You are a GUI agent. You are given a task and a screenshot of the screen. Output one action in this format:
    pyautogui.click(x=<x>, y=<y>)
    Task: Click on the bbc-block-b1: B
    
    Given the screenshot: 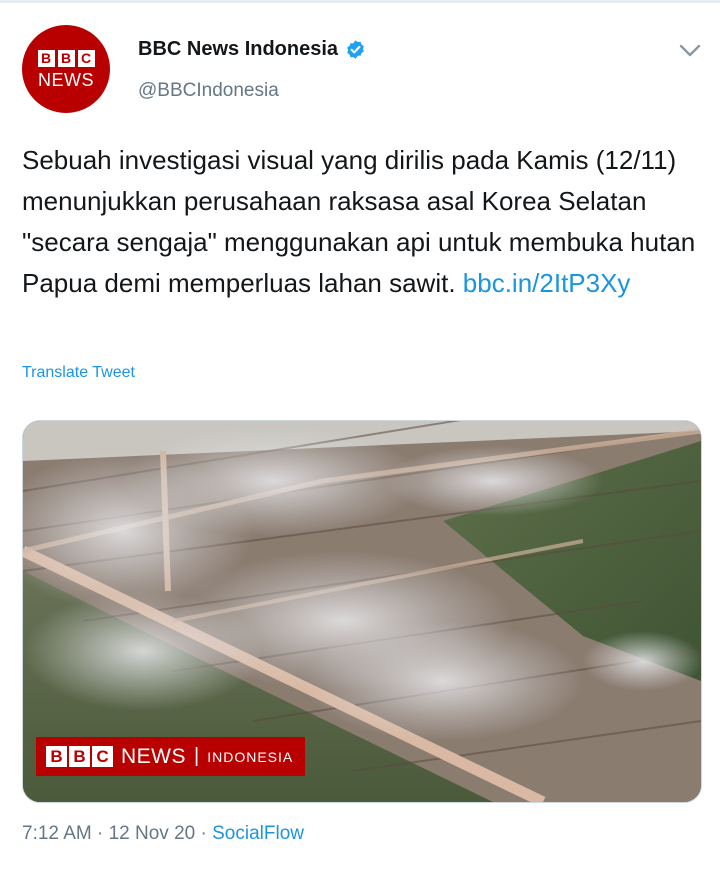 What is the action you would take?
    pyautogui.click(x=46, y=58)
    